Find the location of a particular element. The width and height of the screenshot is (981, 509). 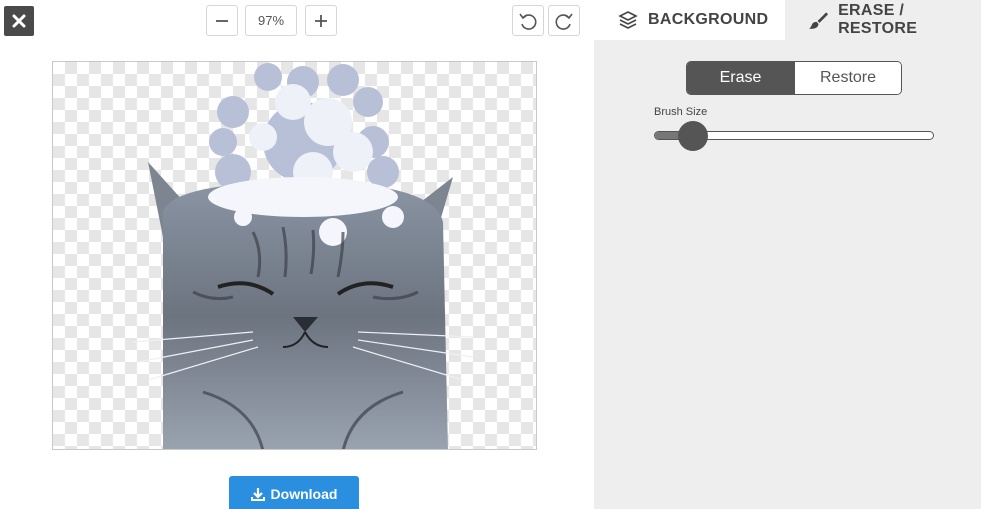

redo-button is located at coordinates (564, 20).